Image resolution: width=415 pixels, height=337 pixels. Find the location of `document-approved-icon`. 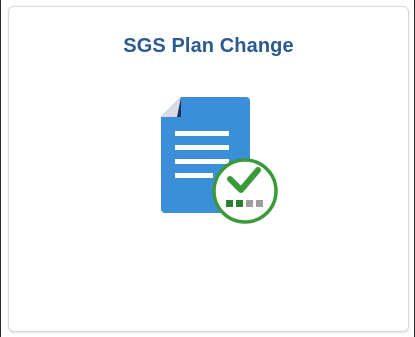

document-approved-icon is located at coordinates (219, 160).